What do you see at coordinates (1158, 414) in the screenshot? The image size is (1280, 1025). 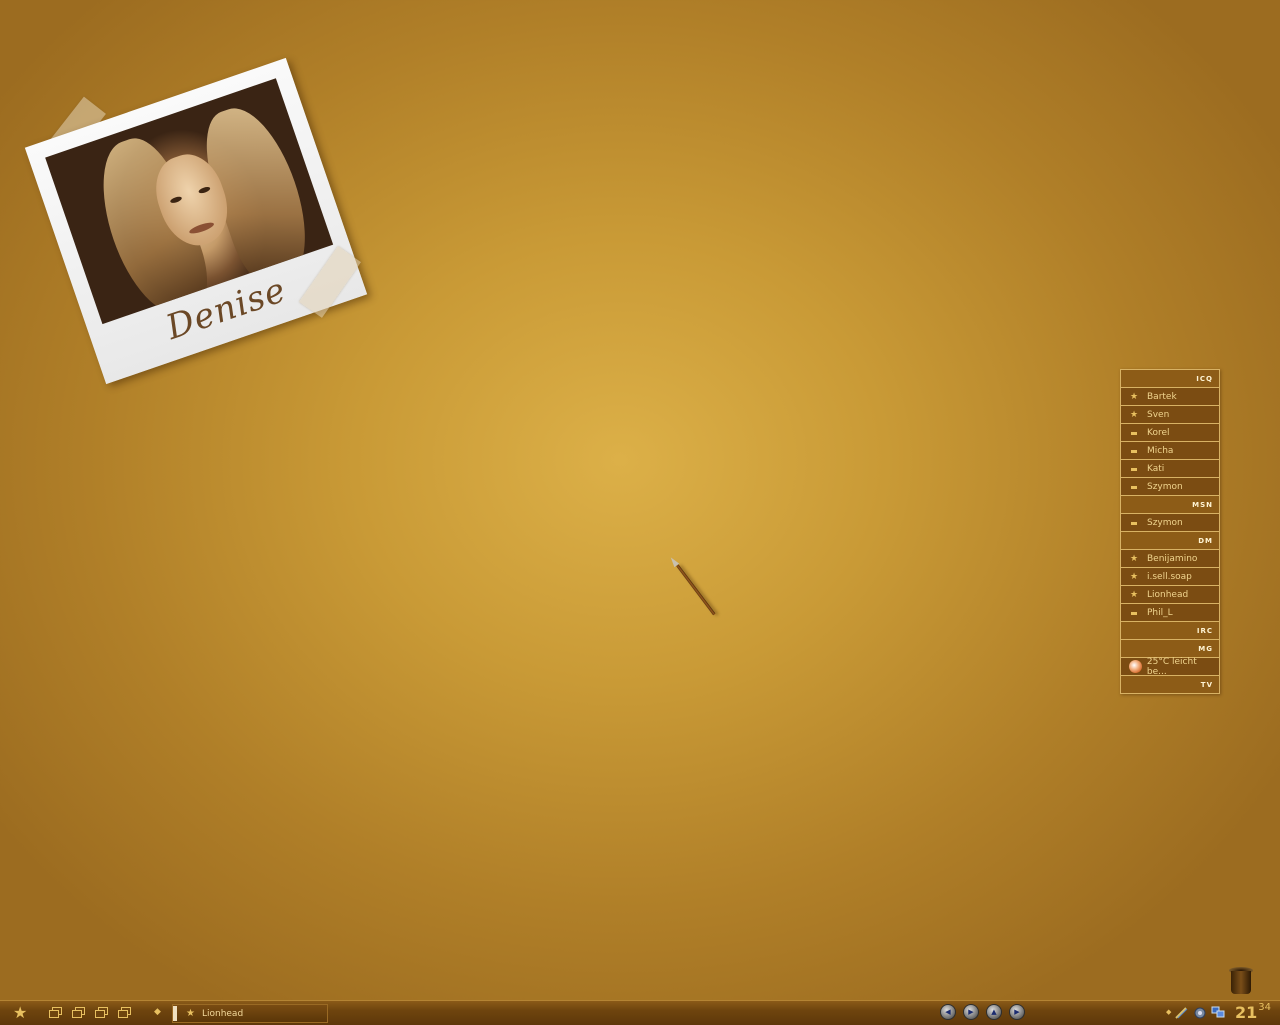 I see `contact-name: Sven` at bounding box center [1158, 414].